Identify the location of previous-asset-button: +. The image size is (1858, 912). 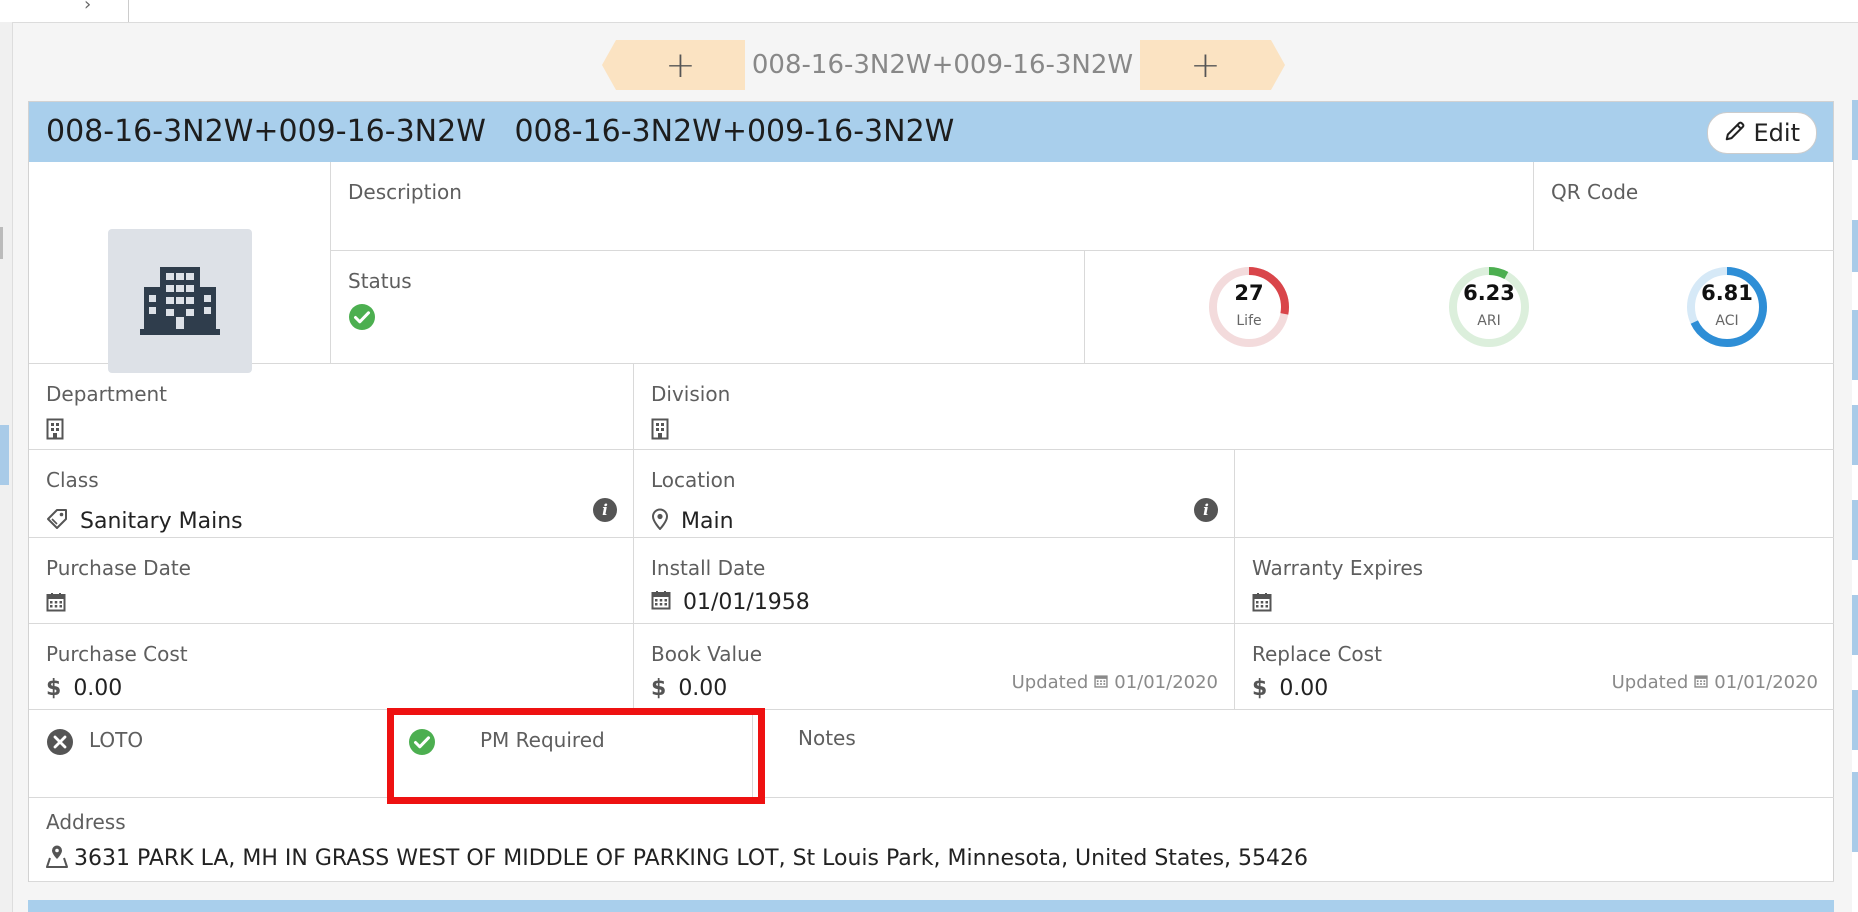
(673, 65).